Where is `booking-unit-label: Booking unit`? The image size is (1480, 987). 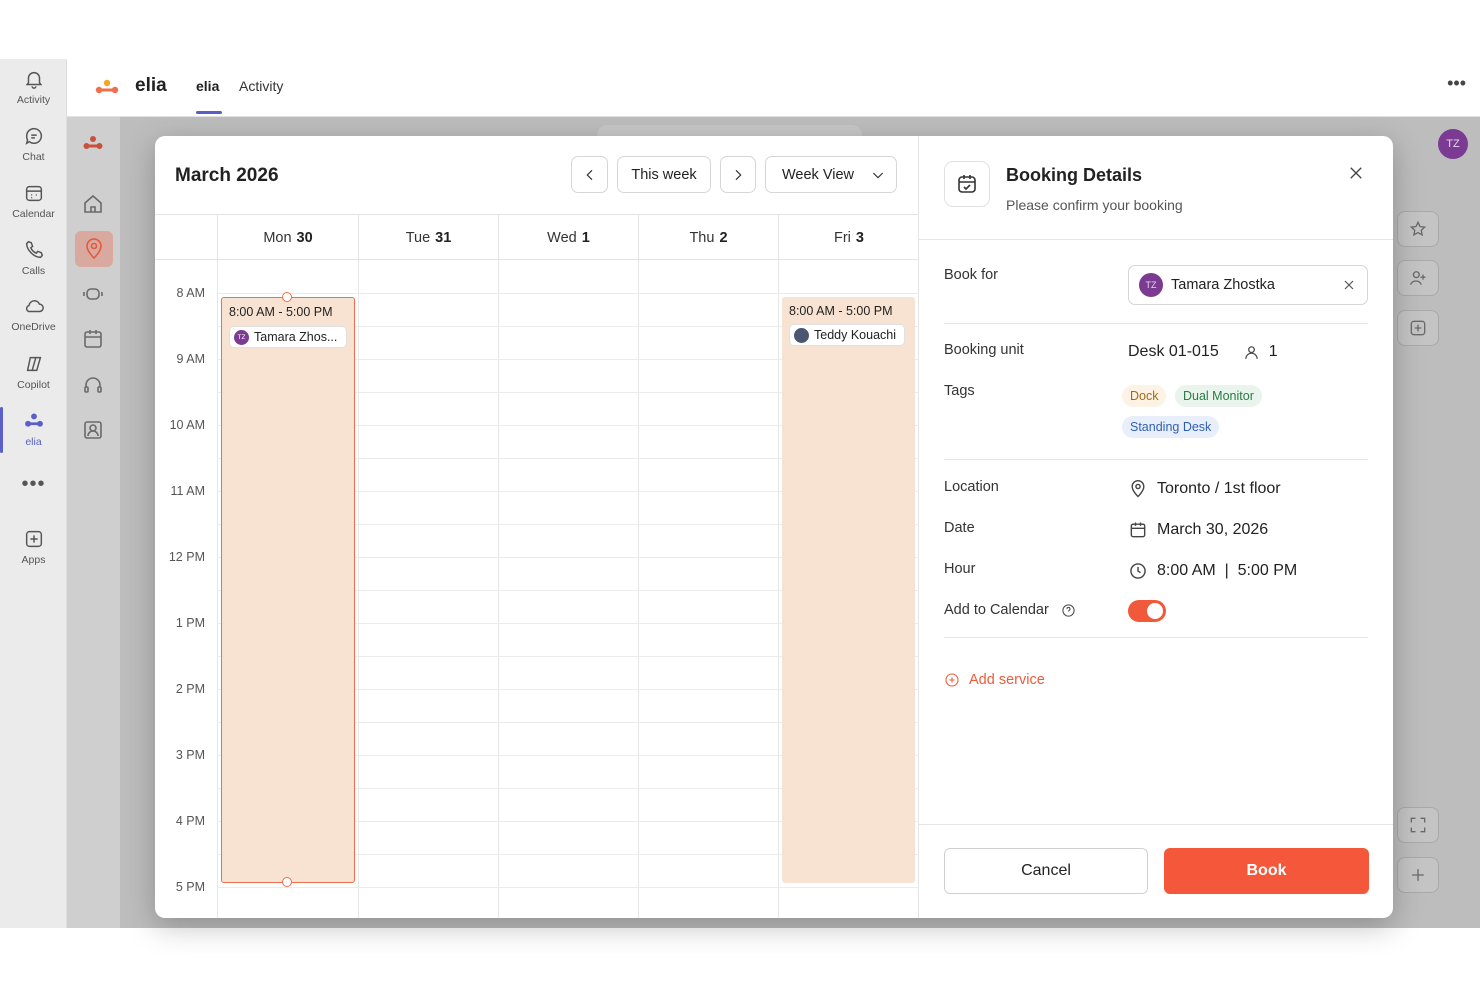 booking-unit-label: Booking unit is located at coordinates (984, 350).